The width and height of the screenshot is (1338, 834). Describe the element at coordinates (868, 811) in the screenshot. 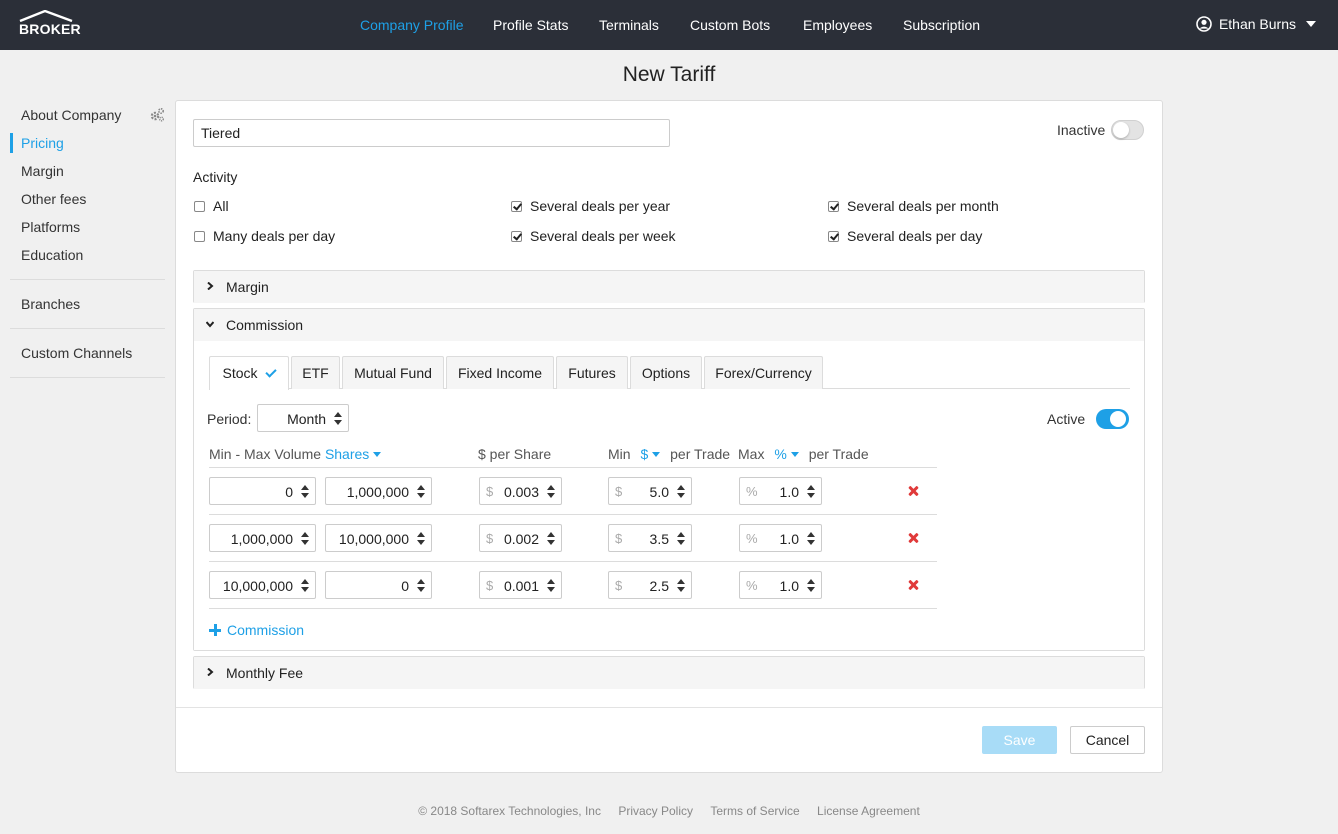

I see `license-agreement-link: License Agreement` at that location.